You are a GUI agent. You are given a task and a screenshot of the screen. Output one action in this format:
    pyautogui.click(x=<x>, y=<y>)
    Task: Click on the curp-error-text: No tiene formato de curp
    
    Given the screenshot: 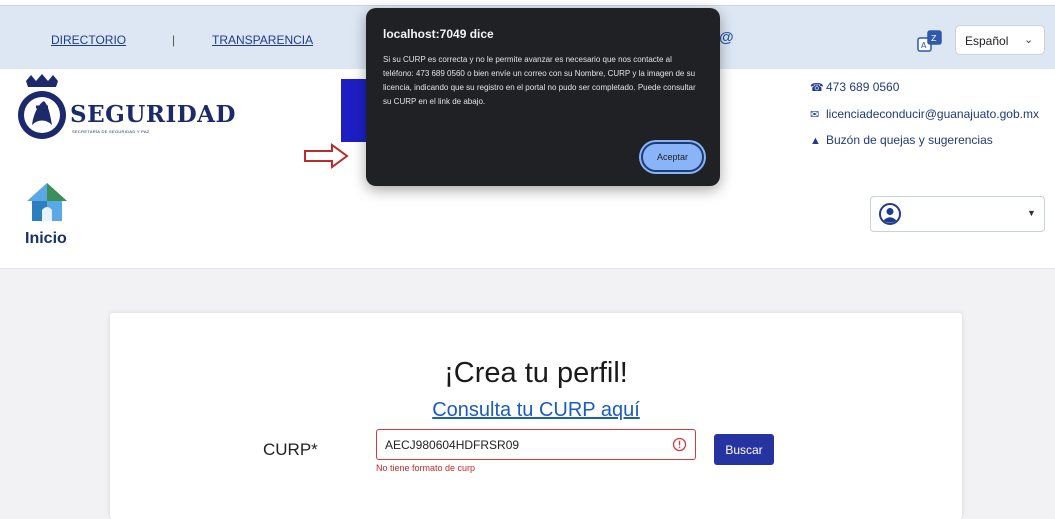 What is the action you would take?
    pyautogui.click(x=426, y=468)
    